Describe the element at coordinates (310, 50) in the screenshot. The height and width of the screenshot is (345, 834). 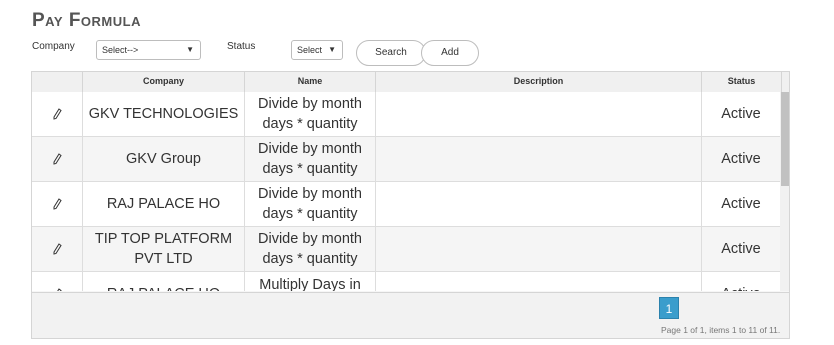
I see `status-select-value: Select` at that location.